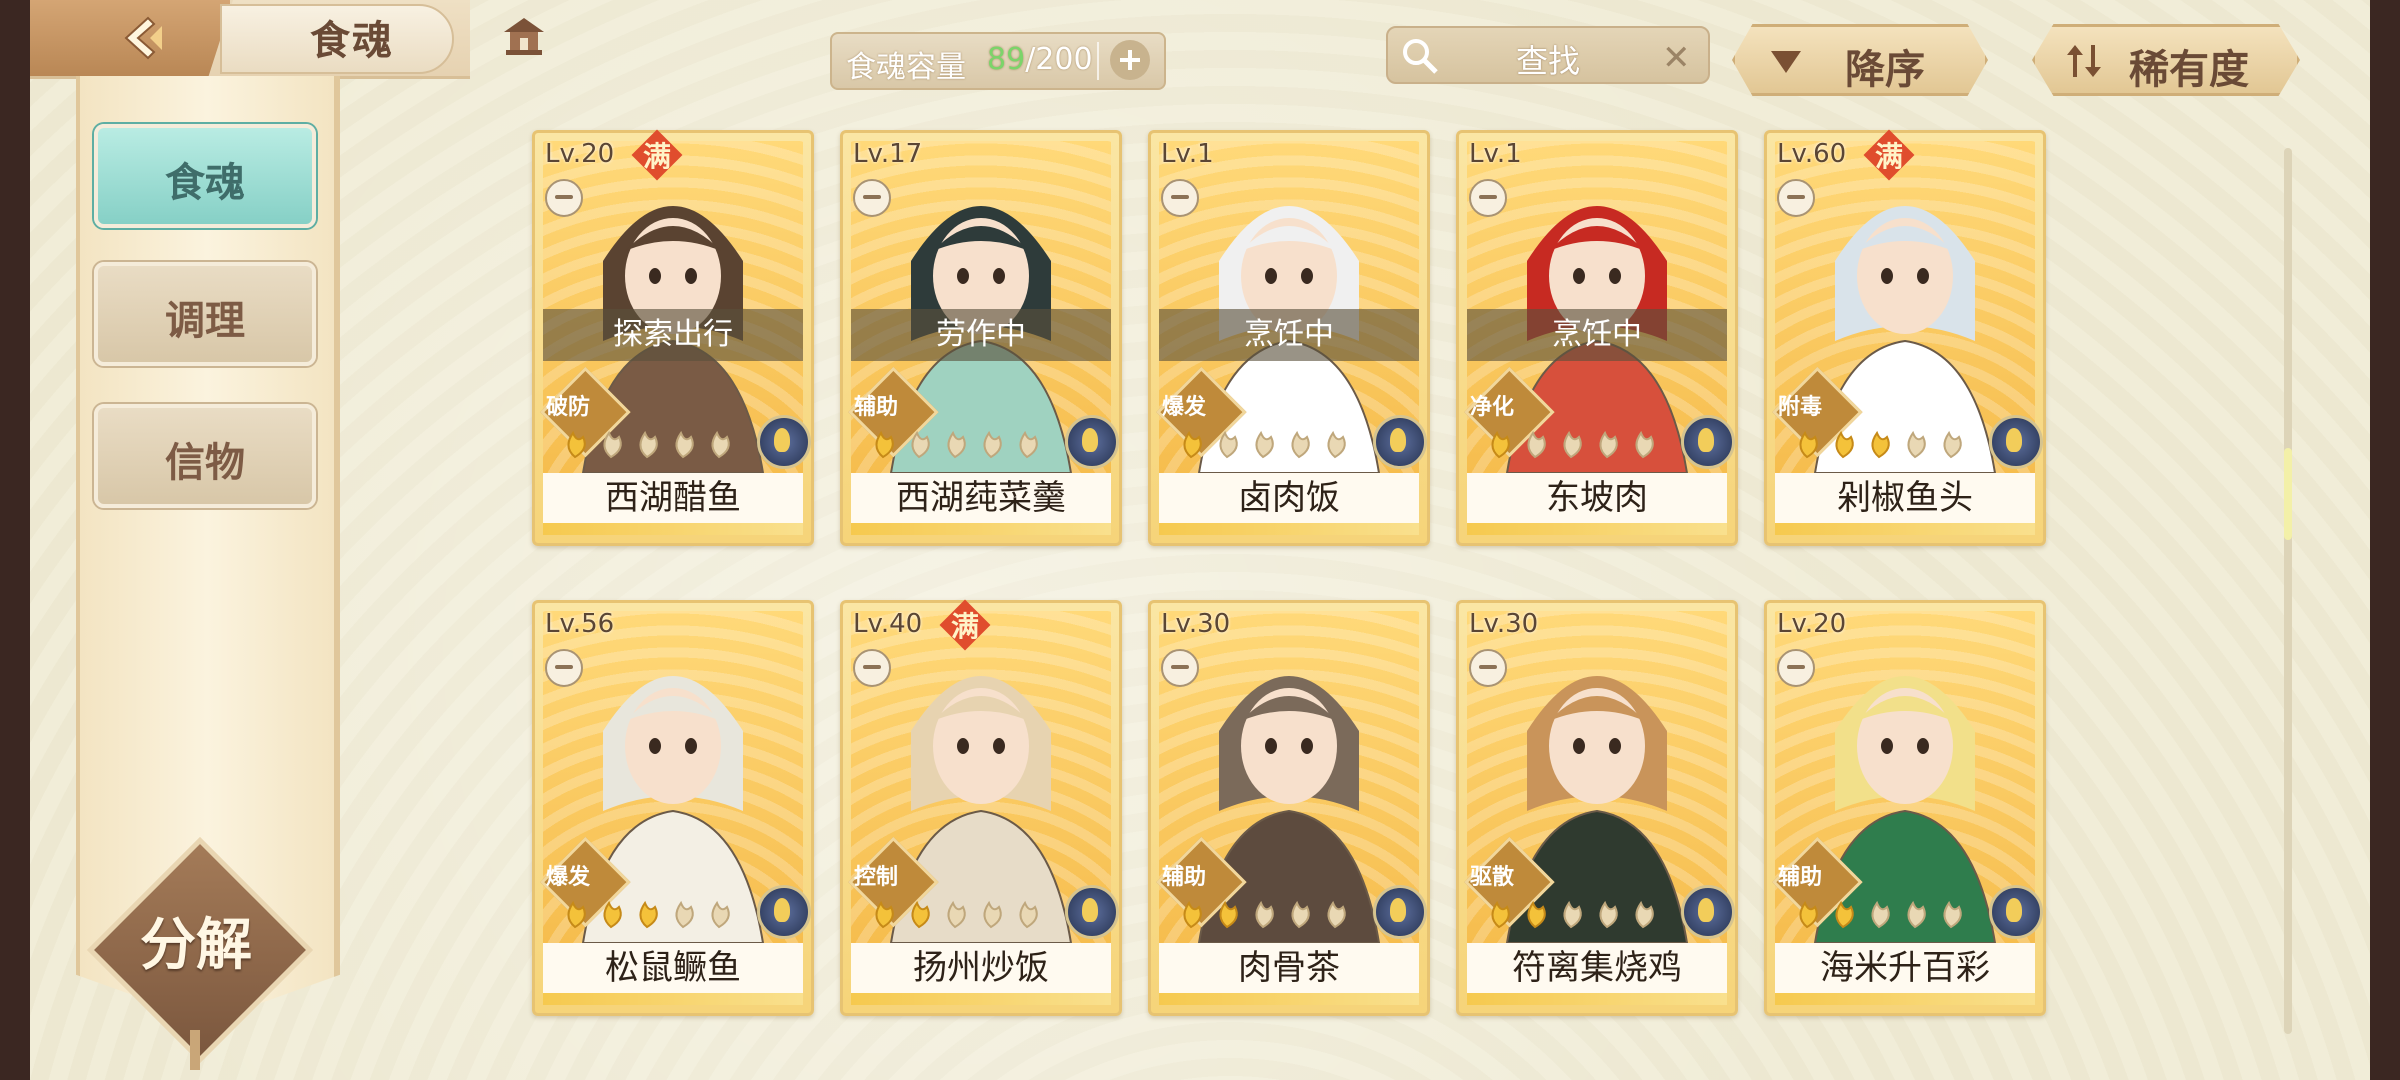  Describe the element at coordinates (673, 808) in the screenshot. I see `food-soul-card: Lv.56 爆发 松鼠鳜鱼` at that location.